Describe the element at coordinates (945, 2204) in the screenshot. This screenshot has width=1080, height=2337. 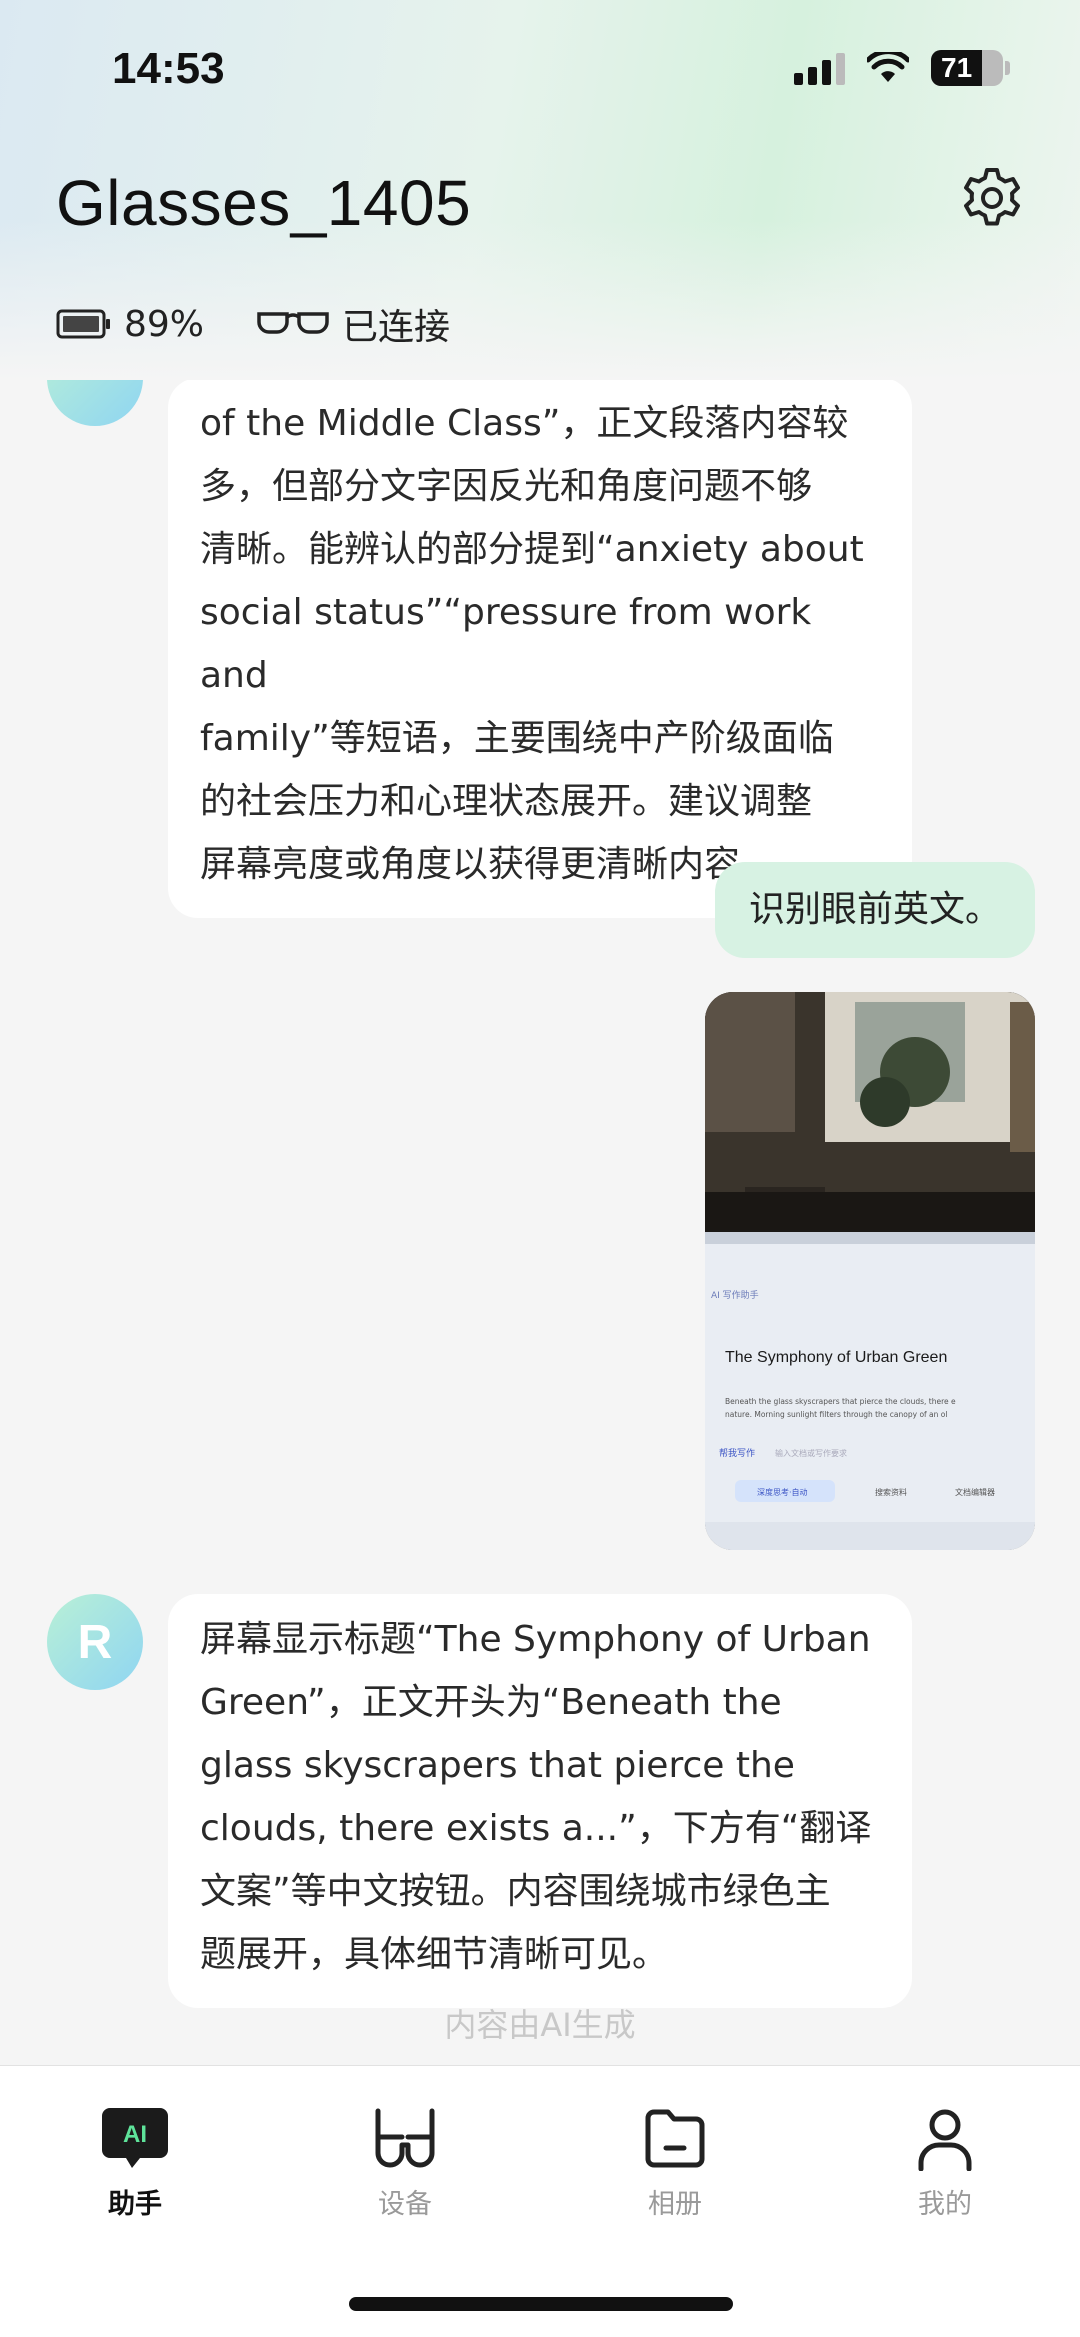
I see `tab-label: 我的` at that location.